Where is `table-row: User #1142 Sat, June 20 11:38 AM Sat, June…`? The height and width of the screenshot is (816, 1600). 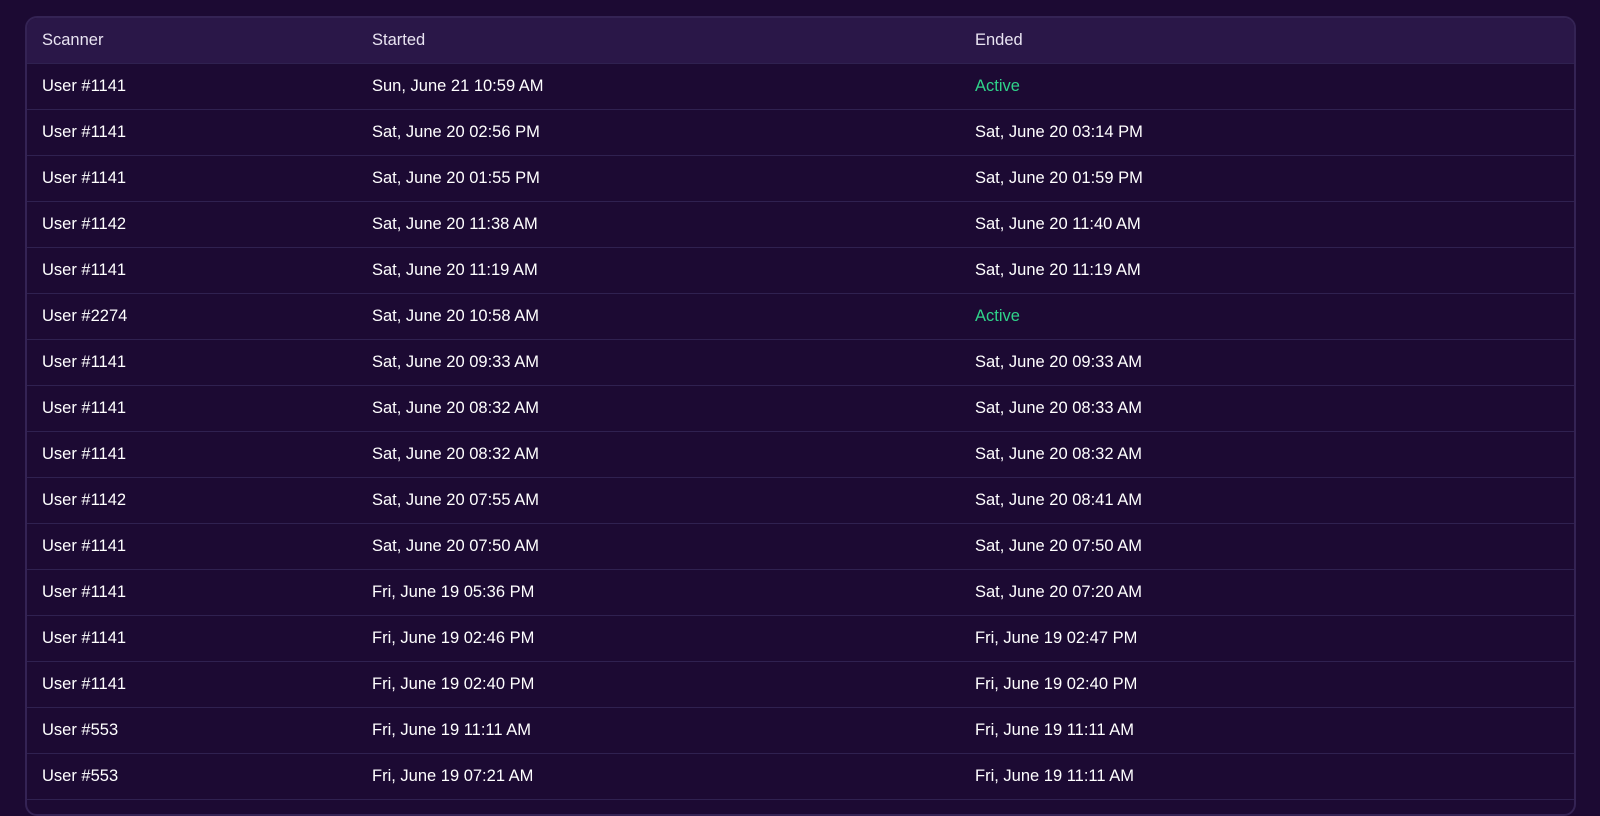
table-row: User #1142 Sat, June 20 11:38 AM Sat, June… is located at coordinates (800, 225).